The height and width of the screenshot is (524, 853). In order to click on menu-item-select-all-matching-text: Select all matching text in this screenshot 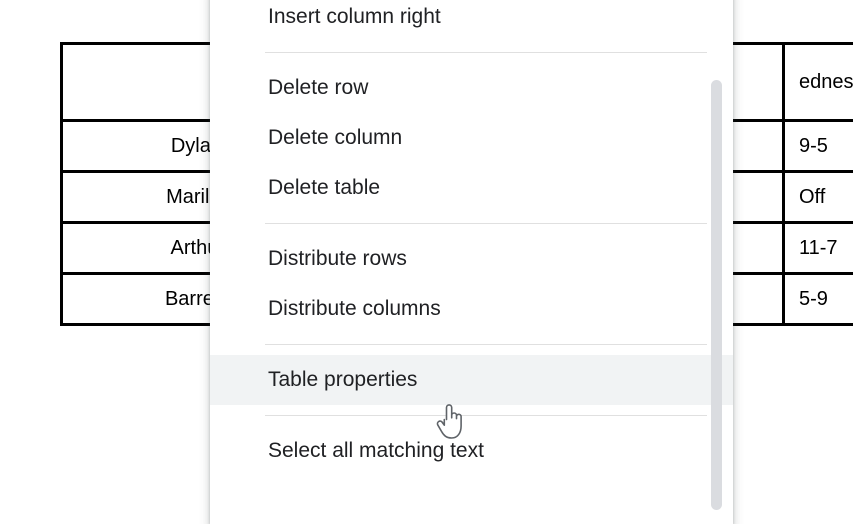, I will do `click(471, 451)`.